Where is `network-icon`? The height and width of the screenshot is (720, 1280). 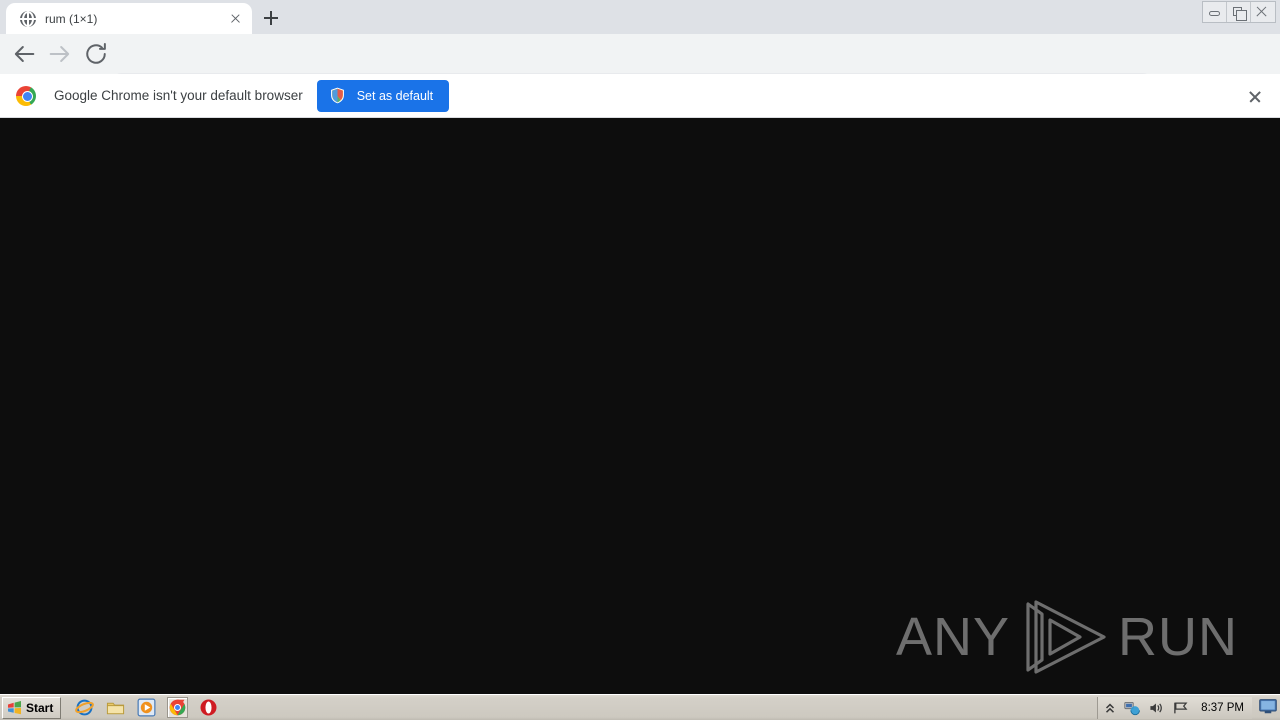
network-icon is located at coordinates (1132, 708).